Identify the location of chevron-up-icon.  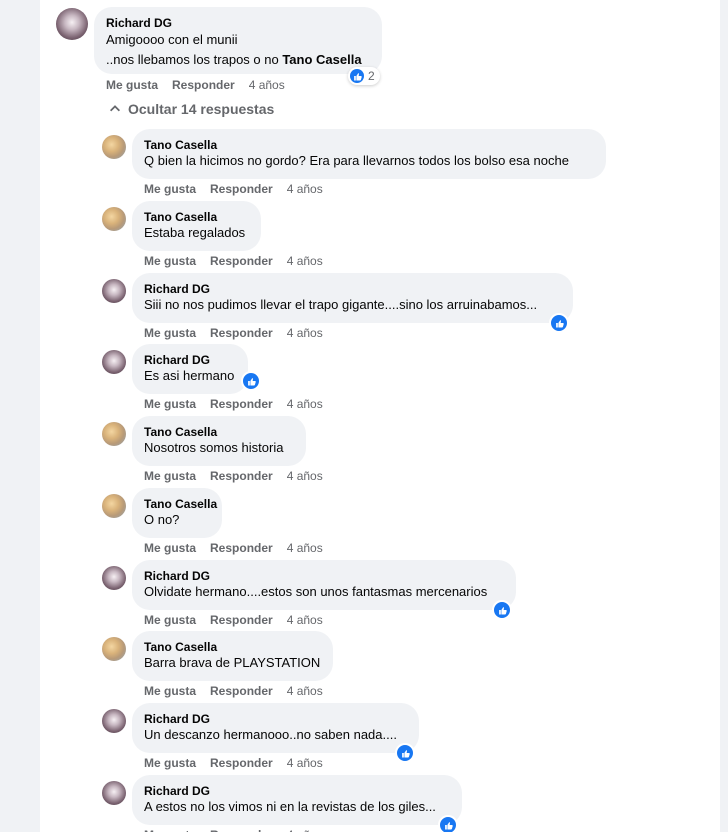
(115, 108).